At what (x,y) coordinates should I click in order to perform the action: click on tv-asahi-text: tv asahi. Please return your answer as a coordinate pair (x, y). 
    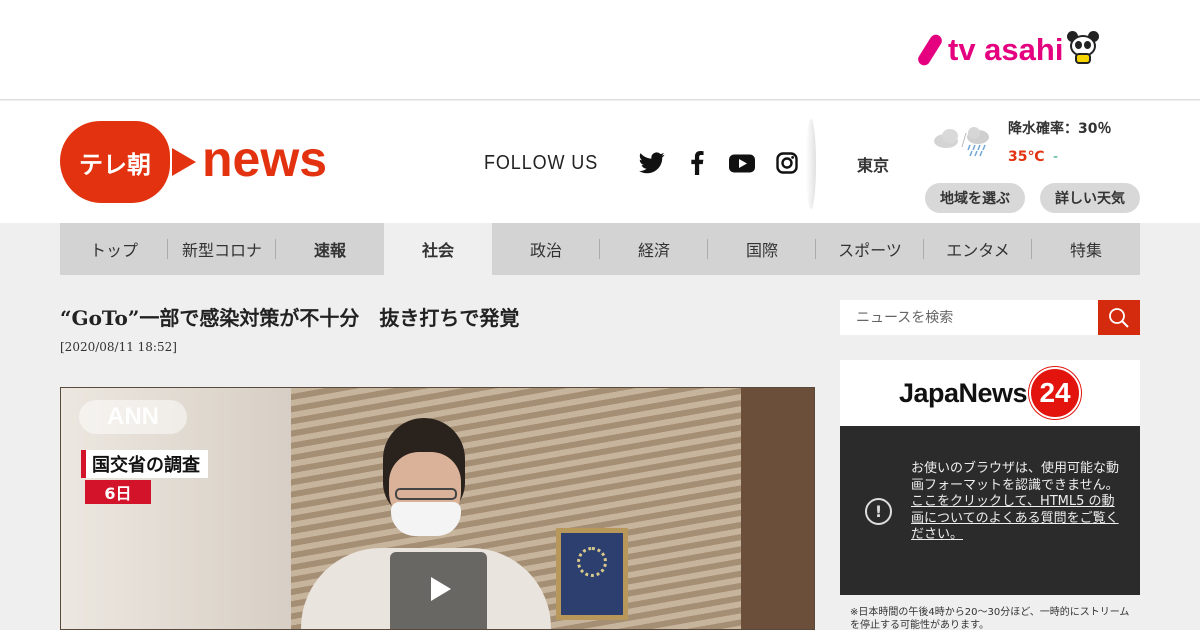
    Looking at the image, I should click on (1006, 49).